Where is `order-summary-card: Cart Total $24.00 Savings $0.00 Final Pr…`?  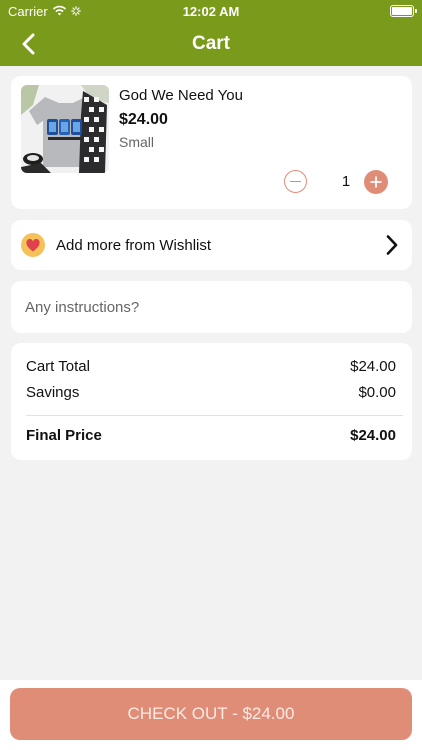
order-summary-card: Cart Total $24.00 Savings $0.00 Final Pr… is located at coordinates (211, 401).